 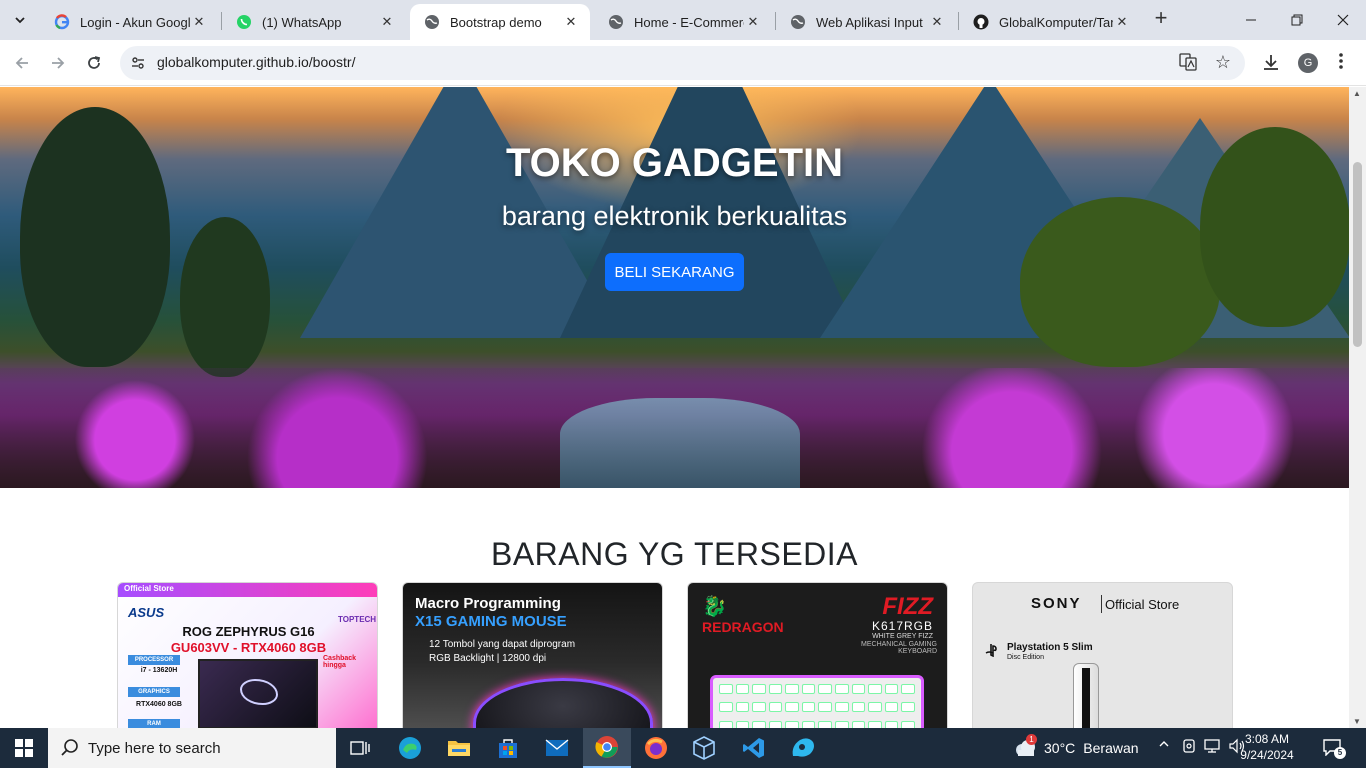 I want to click on arrow-right-icon, so click(x=58, y=63).